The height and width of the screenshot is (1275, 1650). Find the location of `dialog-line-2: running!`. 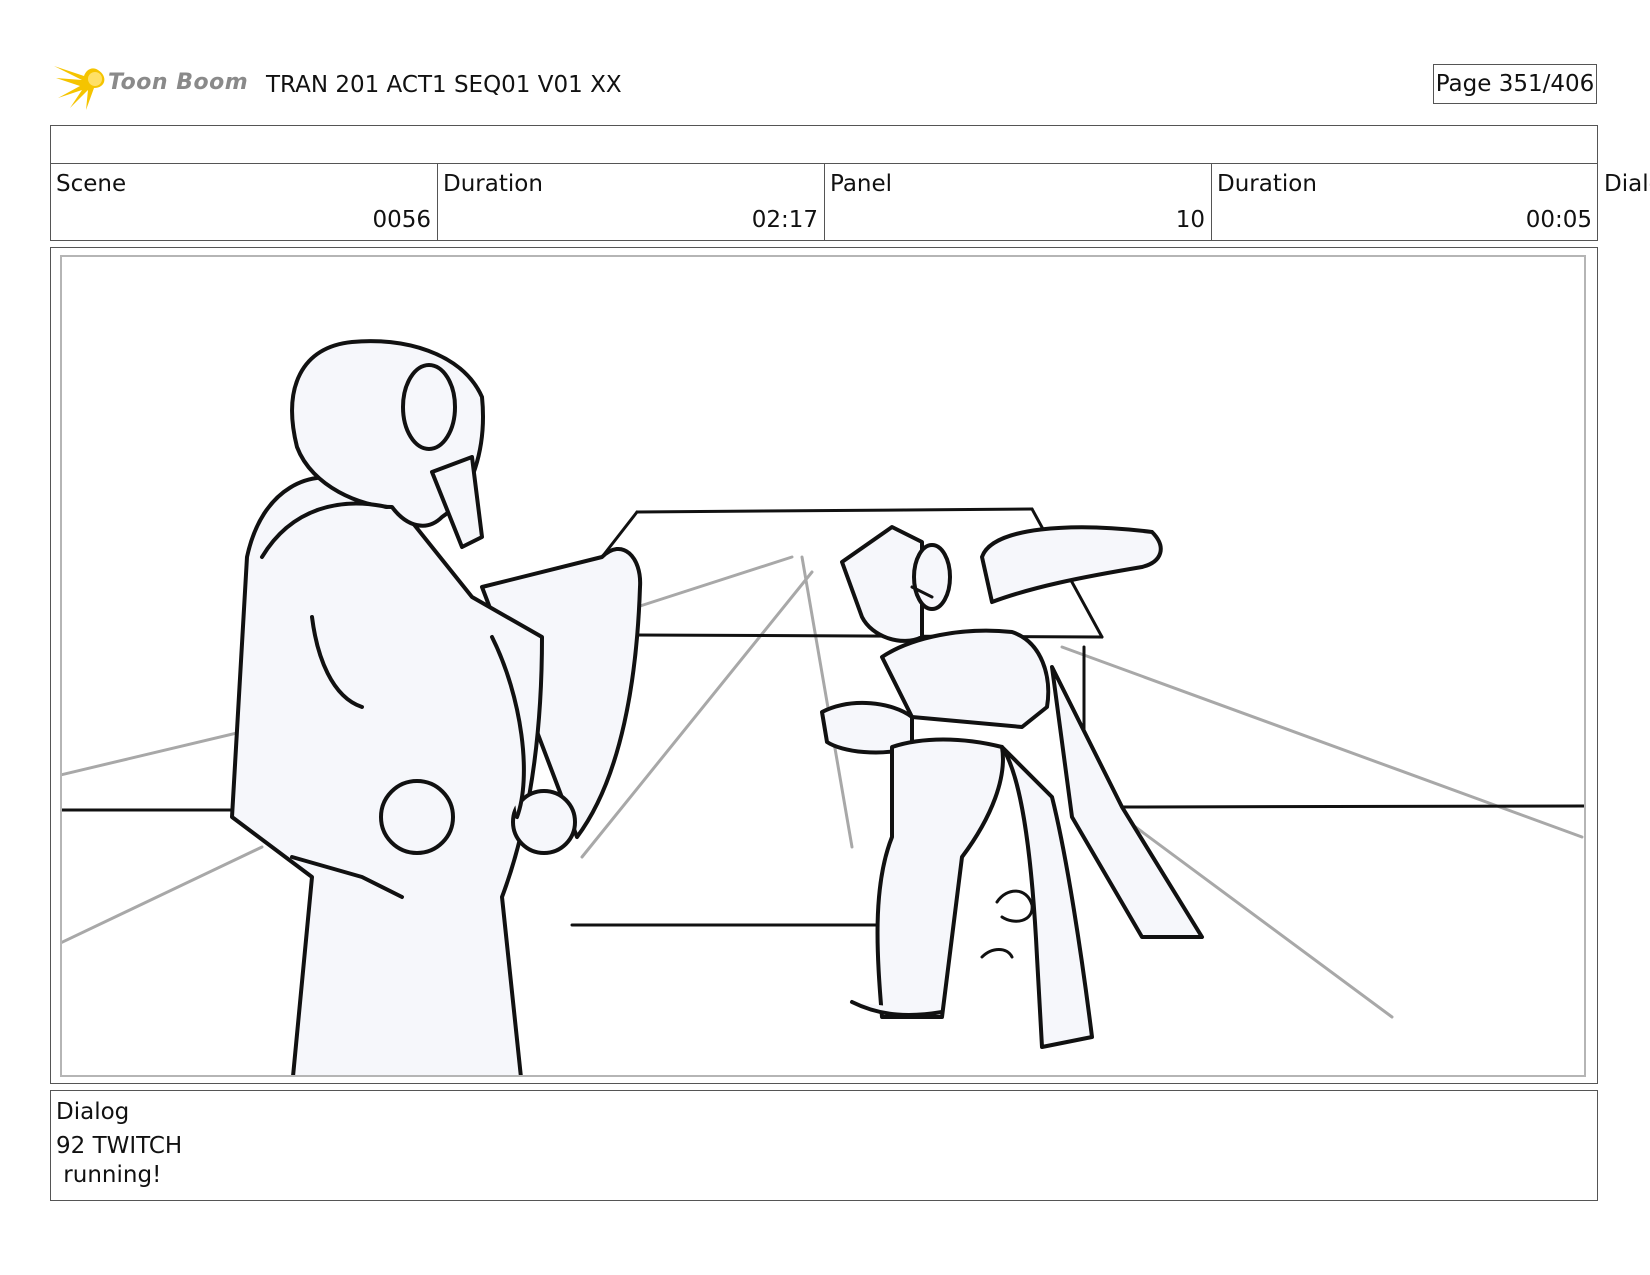

dialog-line-2: running! is located at coordinates (109, 1175).